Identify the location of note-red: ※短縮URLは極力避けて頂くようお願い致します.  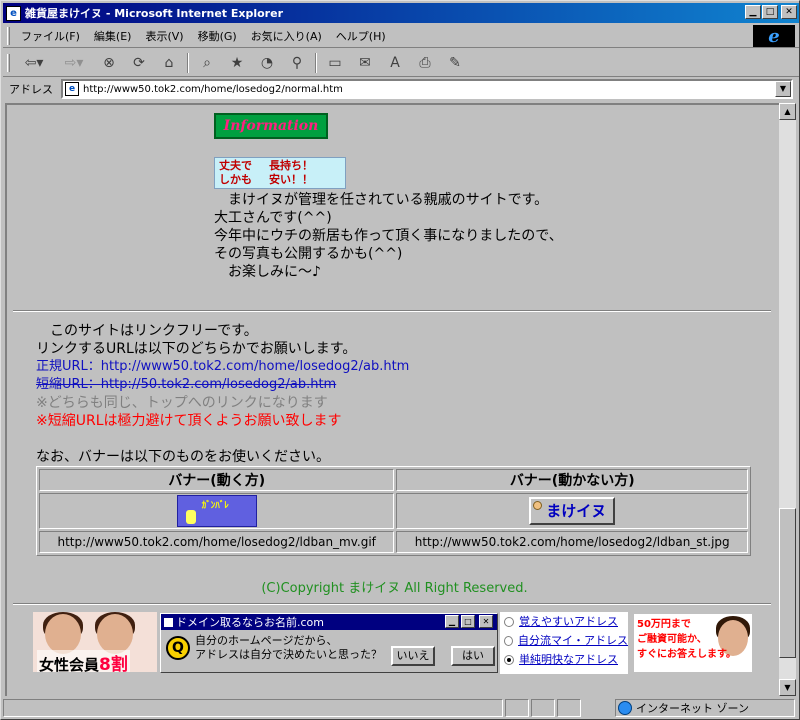
(189, 421).